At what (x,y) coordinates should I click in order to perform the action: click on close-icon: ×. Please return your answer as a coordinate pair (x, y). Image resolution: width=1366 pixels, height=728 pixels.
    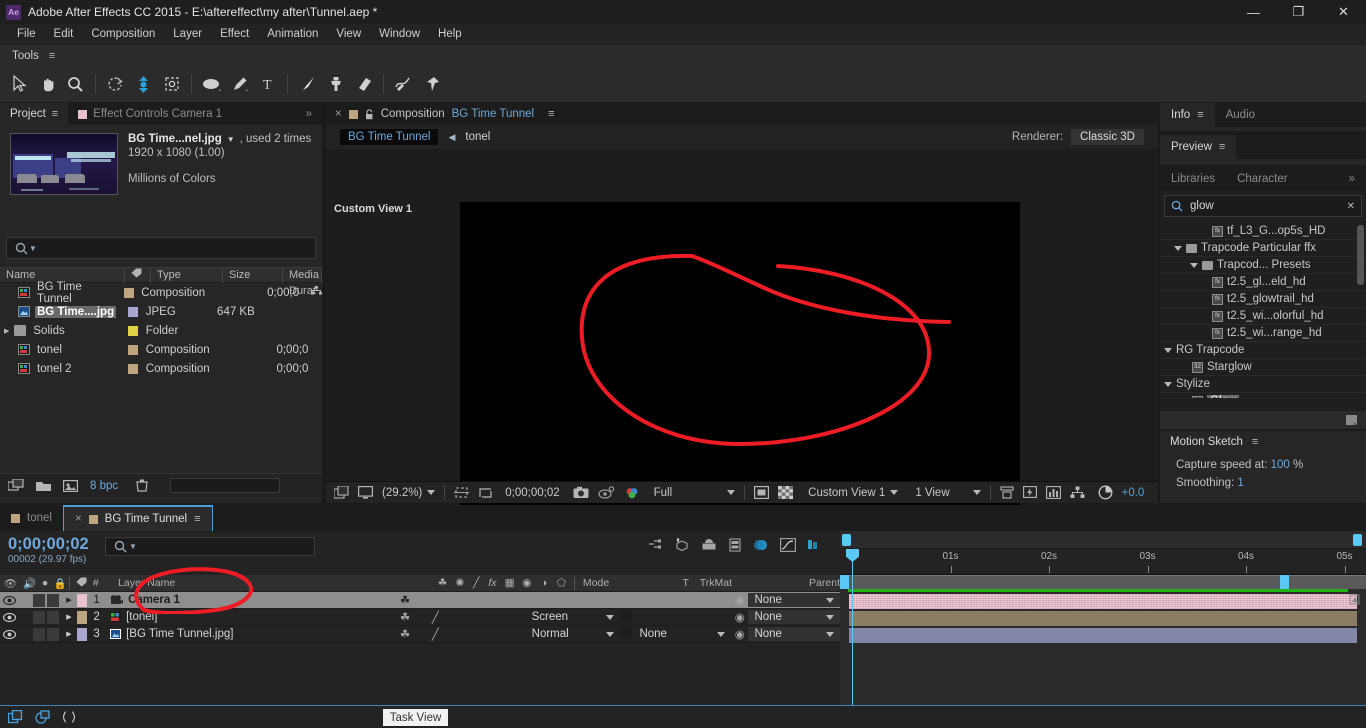
    Looking at the image, I should click on (78, 519).